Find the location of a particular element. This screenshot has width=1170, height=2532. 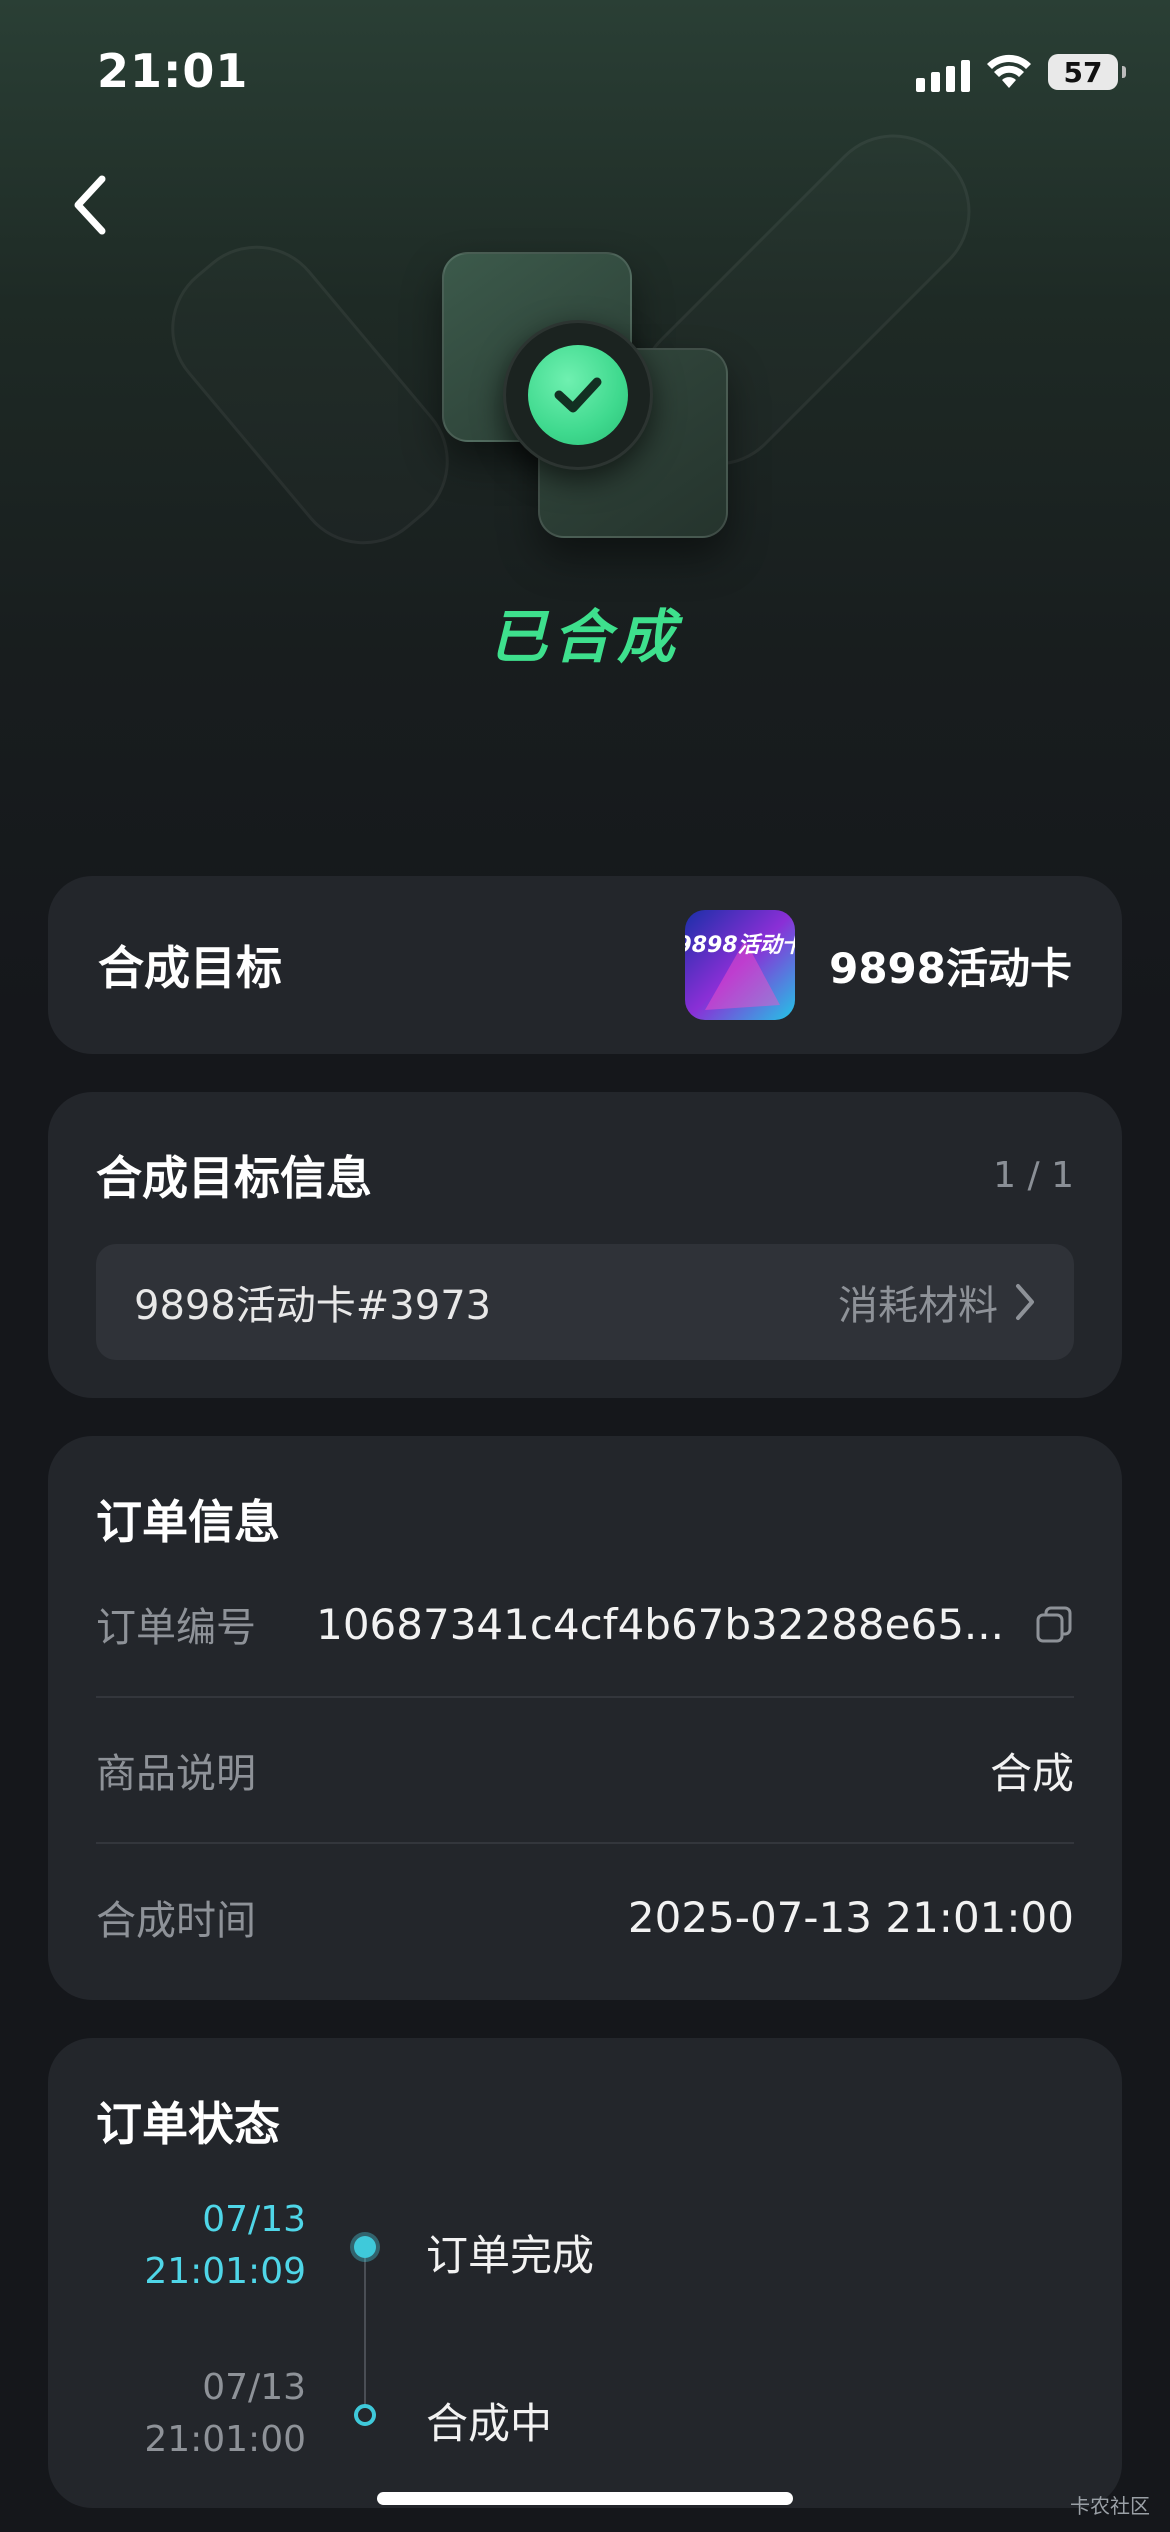

step-datetime: 07/13 21:01:09 is located at coordinates (201, 2246).